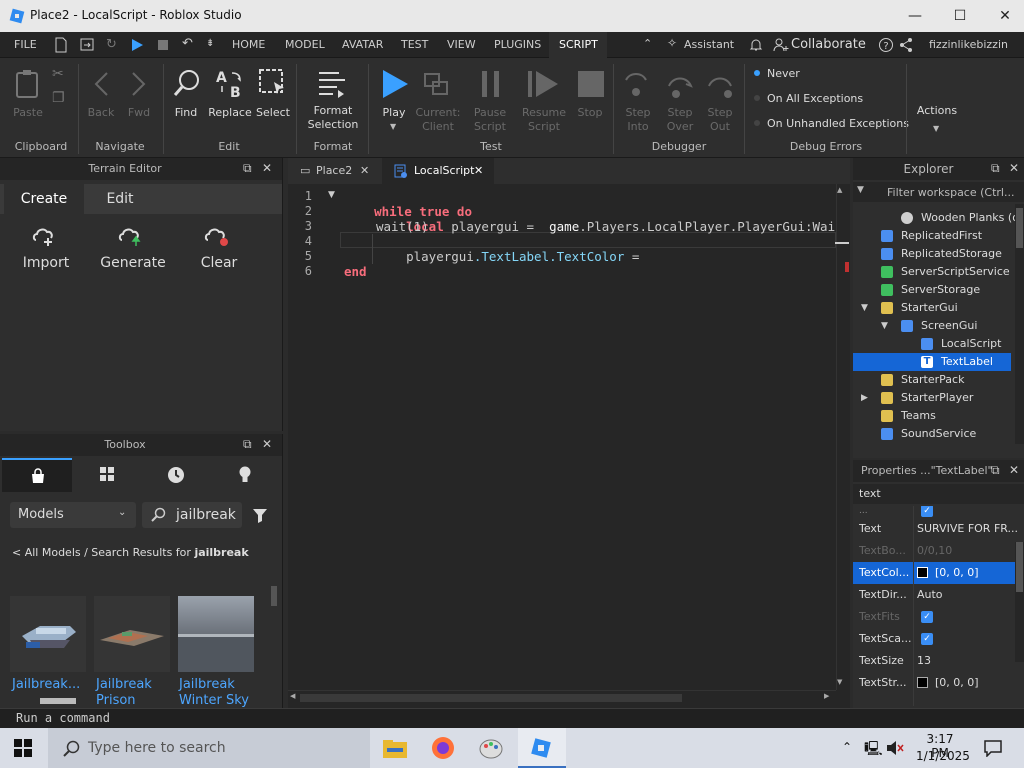 This screenshot has width=1024, height=768. What do you see at coordinates (826, 696) in the screenshot?
I see `scroll-right-arrow-icon: ▶` at bounding box center [826, 696].